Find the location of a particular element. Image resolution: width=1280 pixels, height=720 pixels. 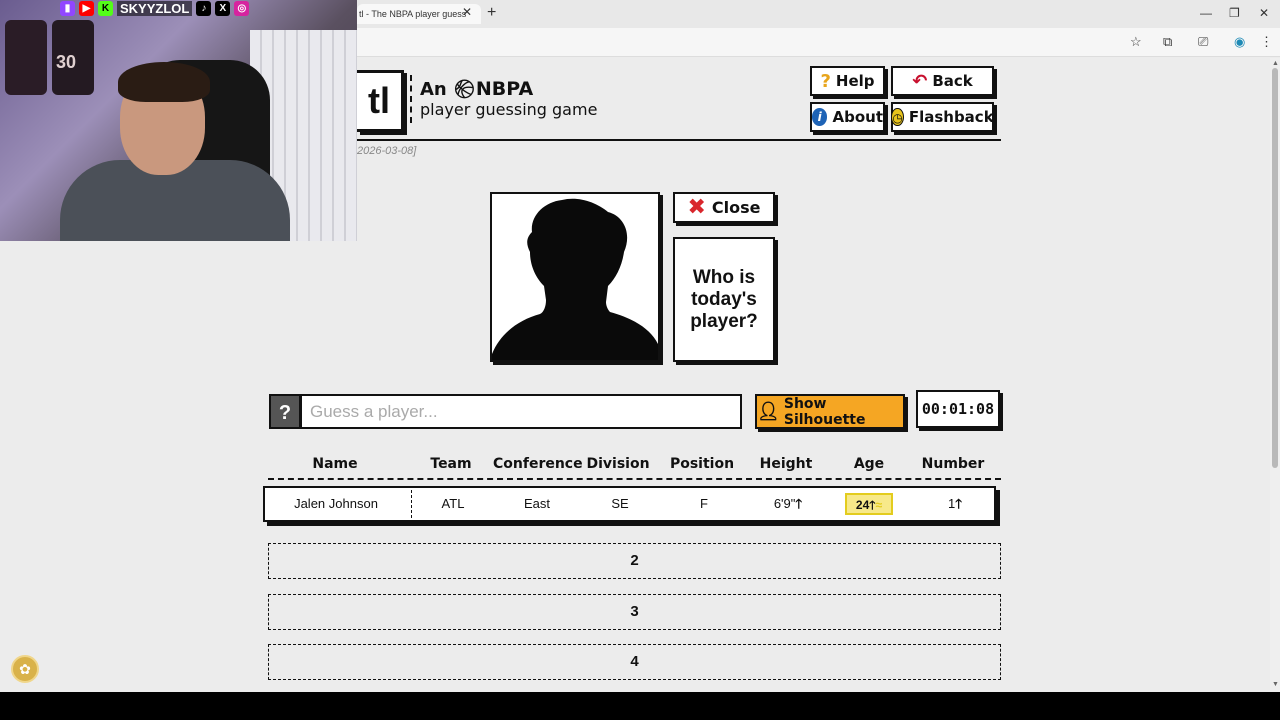

tagline-line1: An 🏀︎NBPA is located at coordinates (476, 89).